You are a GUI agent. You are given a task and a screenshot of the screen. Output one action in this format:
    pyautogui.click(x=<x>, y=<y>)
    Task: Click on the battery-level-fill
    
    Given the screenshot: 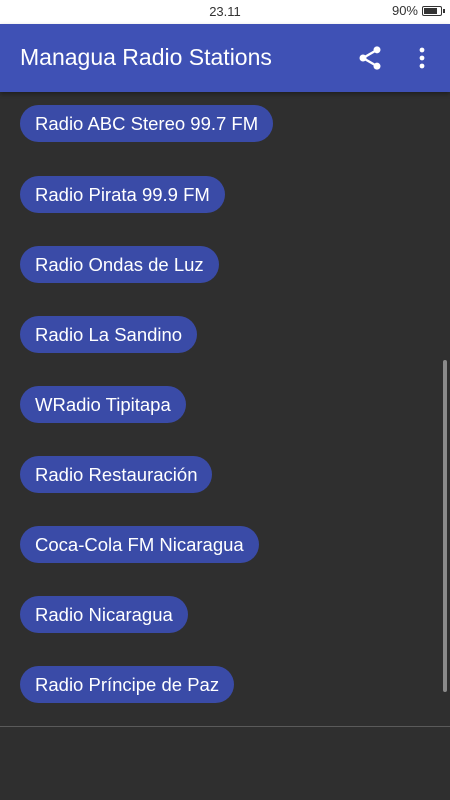 What is the action you would take?
    pyautogui.click(x=430, y=10)
    